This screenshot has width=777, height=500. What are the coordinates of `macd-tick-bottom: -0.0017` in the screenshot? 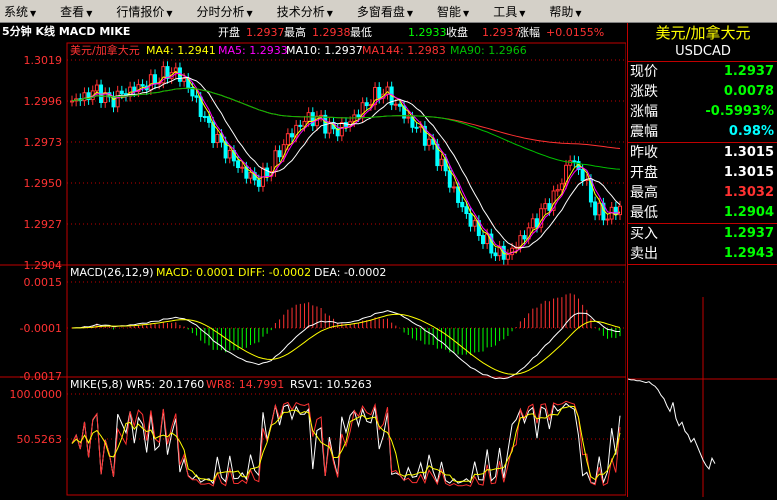 It's located at (41, 376).